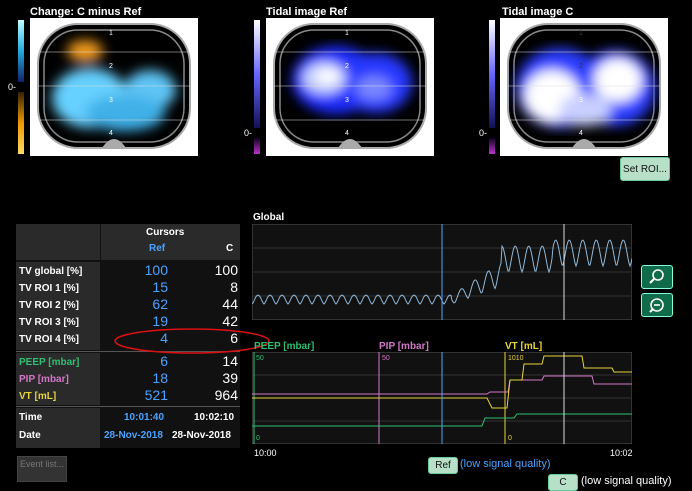  What do you see at coordinates (230, 378) in the screenshot?
I see `pip-c: 39` at bounding box center [230, 378].